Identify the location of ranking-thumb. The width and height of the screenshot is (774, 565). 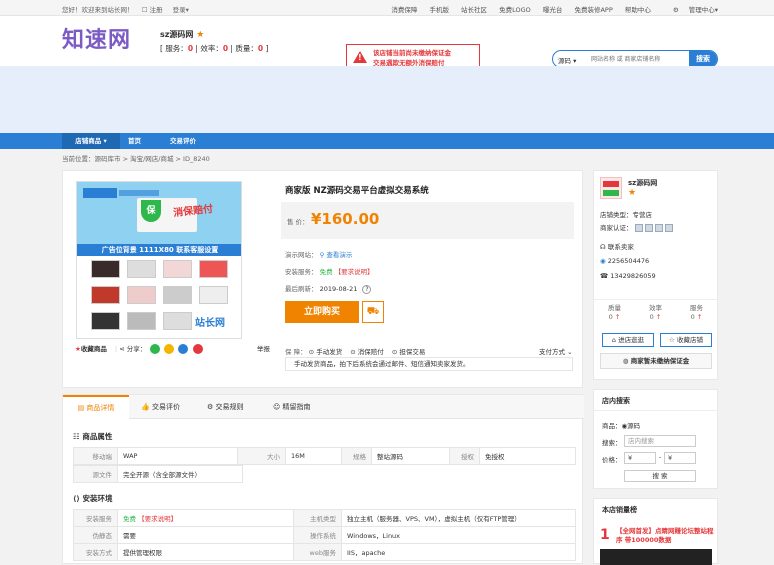
(656, 557).